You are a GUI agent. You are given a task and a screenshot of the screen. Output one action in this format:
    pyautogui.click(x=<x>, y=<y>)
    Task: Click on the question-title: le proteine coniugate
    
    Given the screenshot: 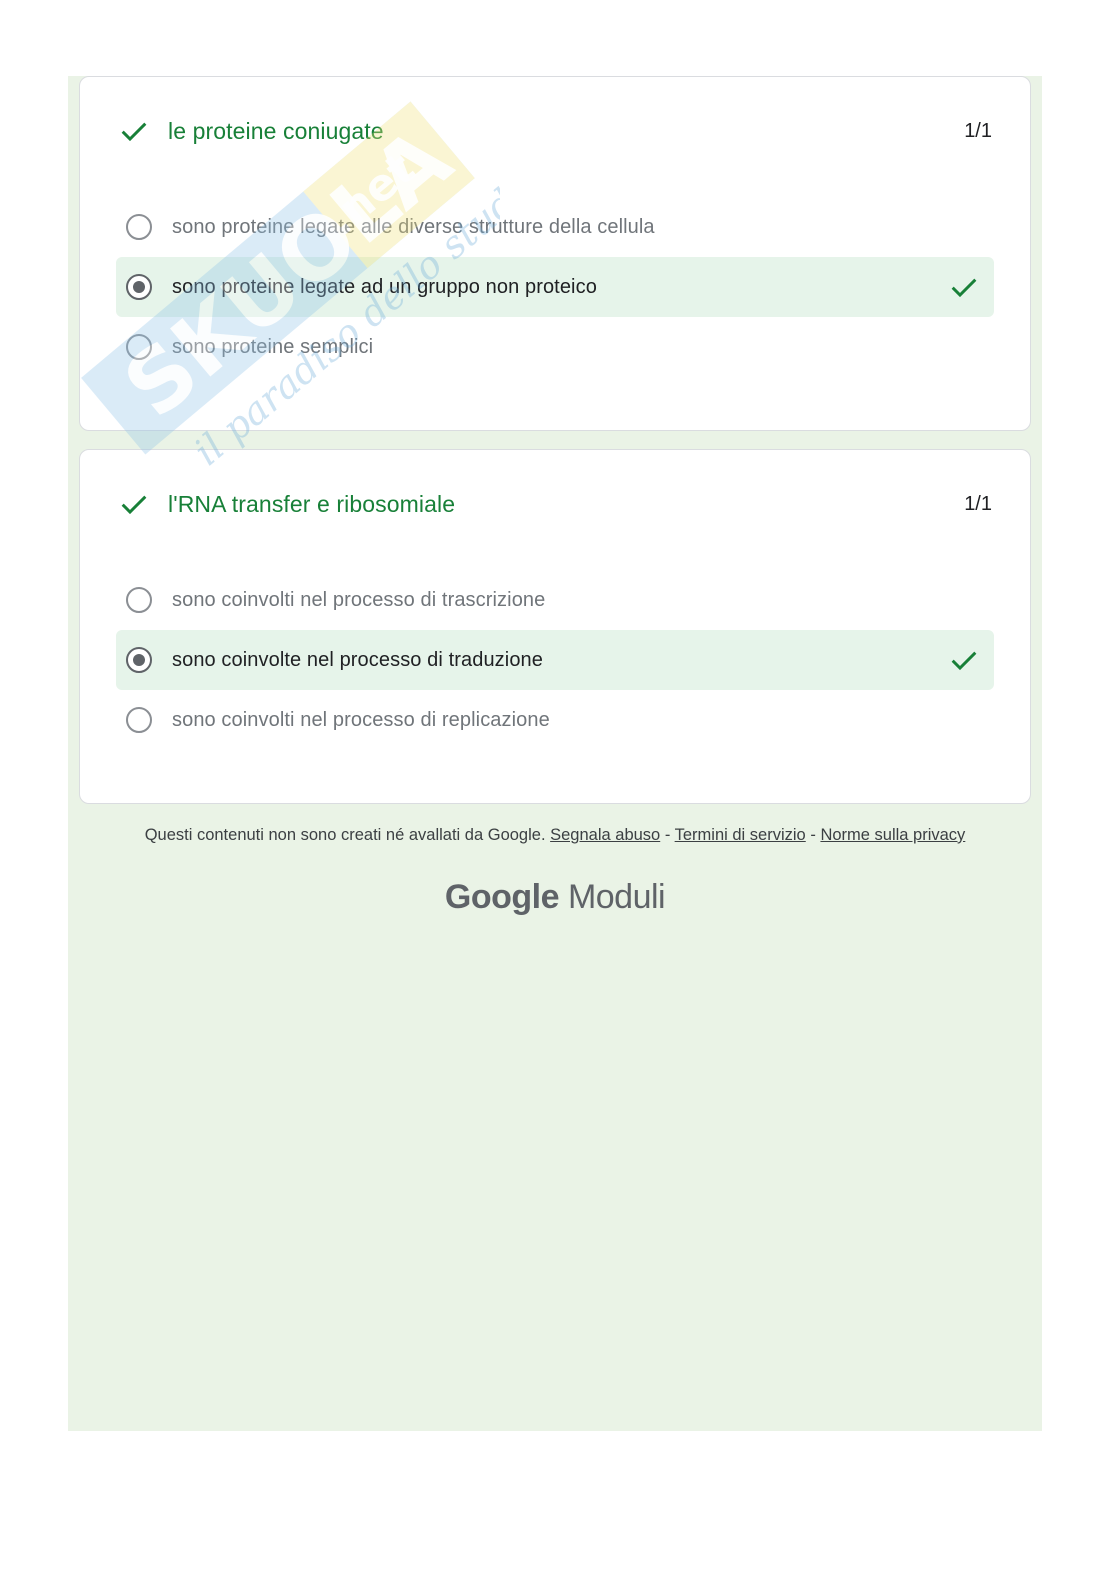 What is the action you would take?
    pyautogui.click(x=276, y=130)
    